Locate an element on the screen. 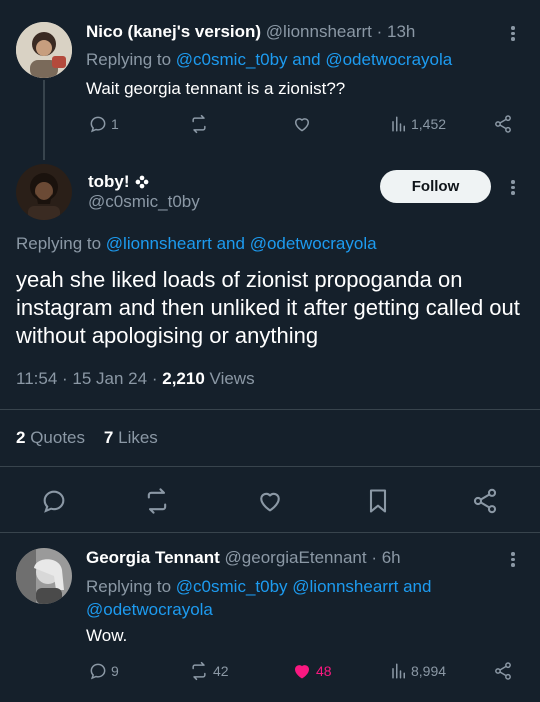 The height and width of the screenshot is (702, 540). thread-line is located at coordinates (44, 120).